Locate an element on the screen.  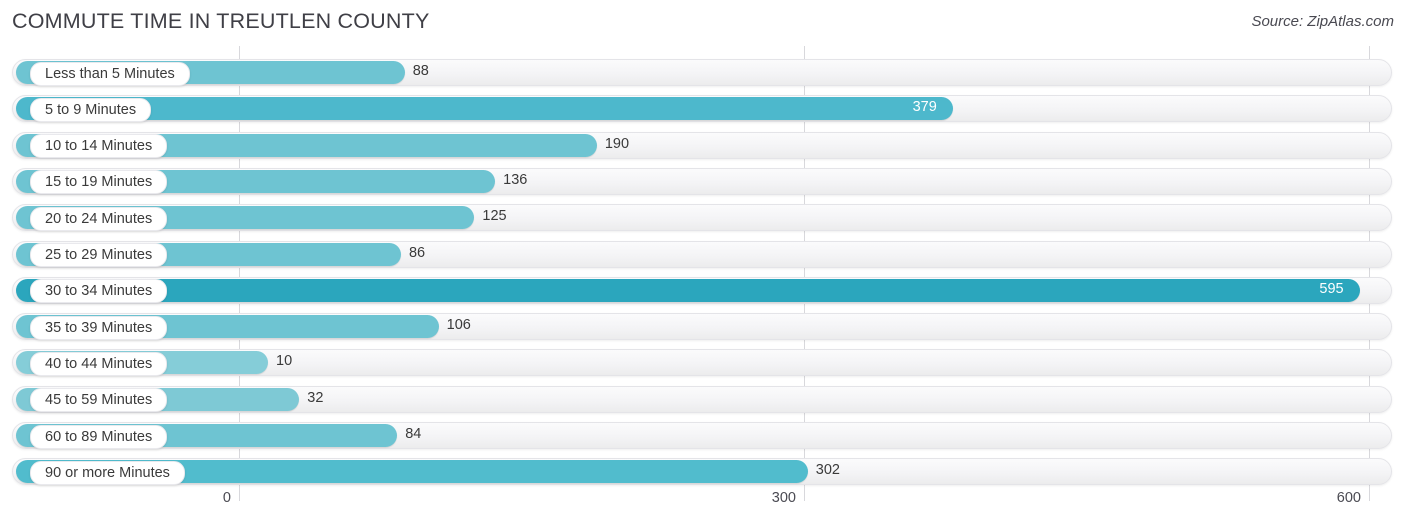
category-label: 35 to 39 Minutes is located at coordinates (99, 327).